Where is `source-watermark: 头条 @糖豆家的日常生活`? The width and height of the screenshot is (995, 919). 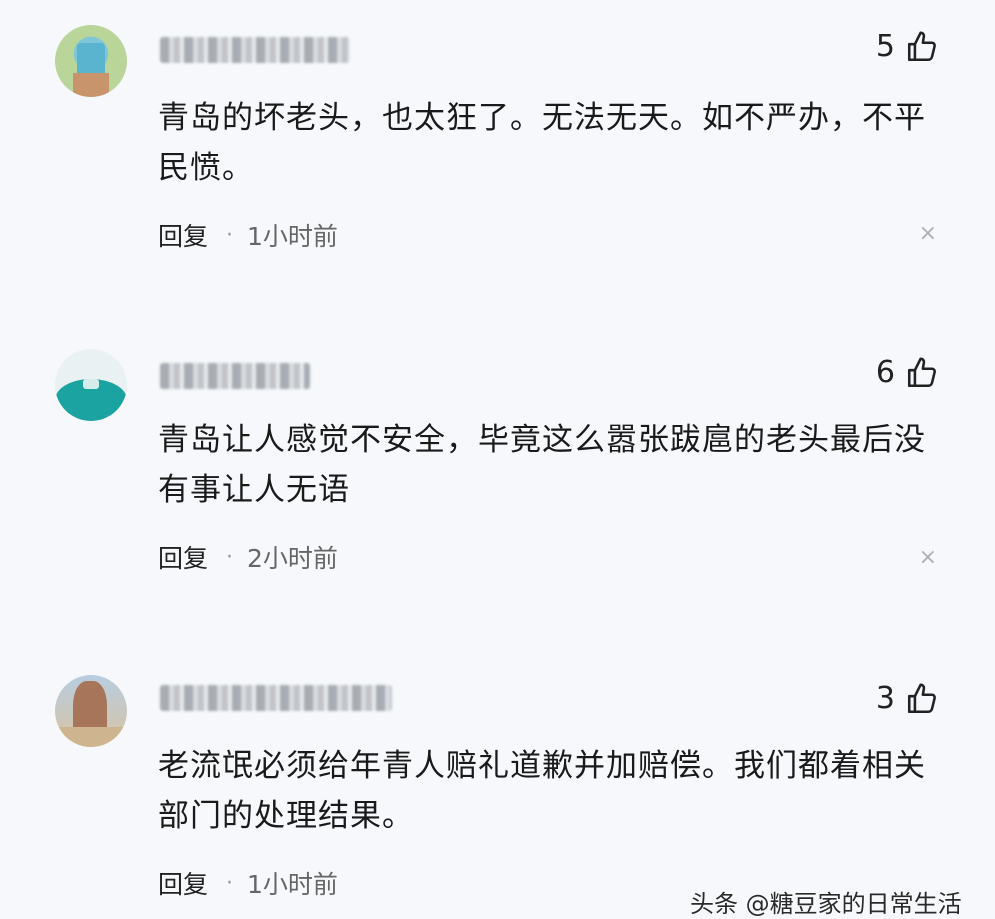 source-watermark: 头条 @糖豆家的日常生活 is located at coordinates (826, 904).